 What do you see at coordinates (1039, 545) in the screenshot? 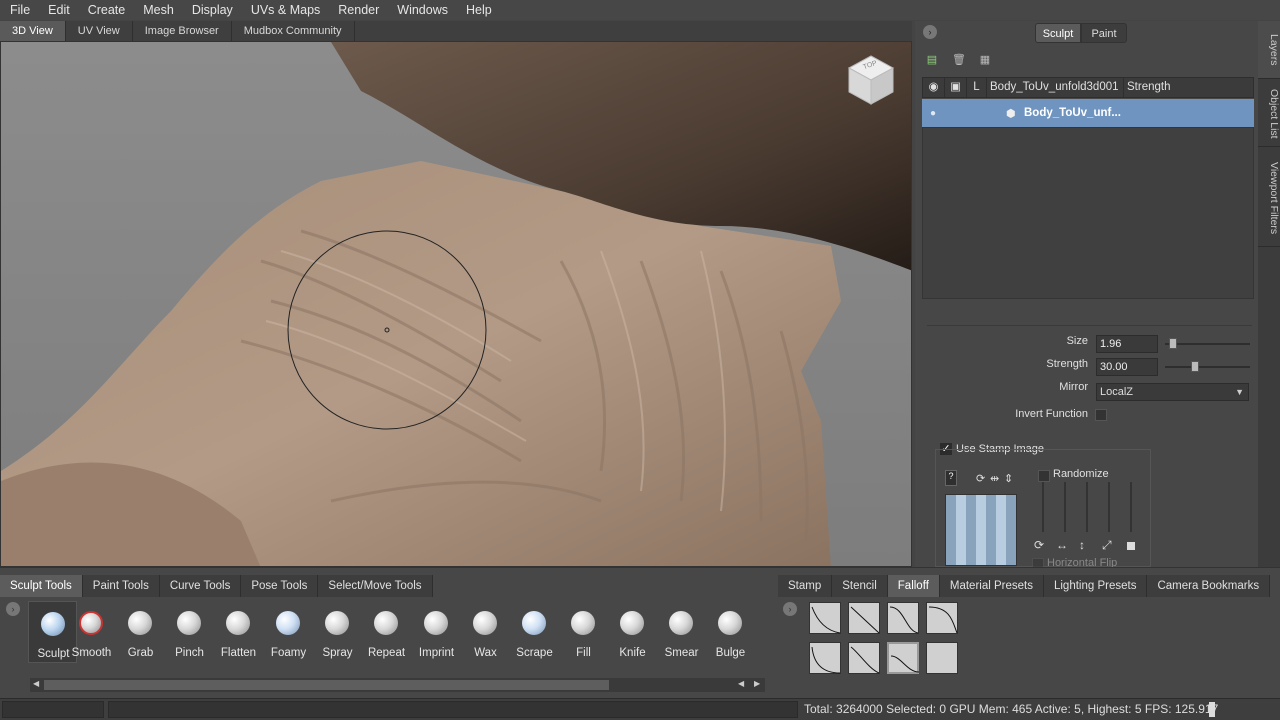
I see `random-rotate-icon: ⟳` at bounding box center [1039, 545].